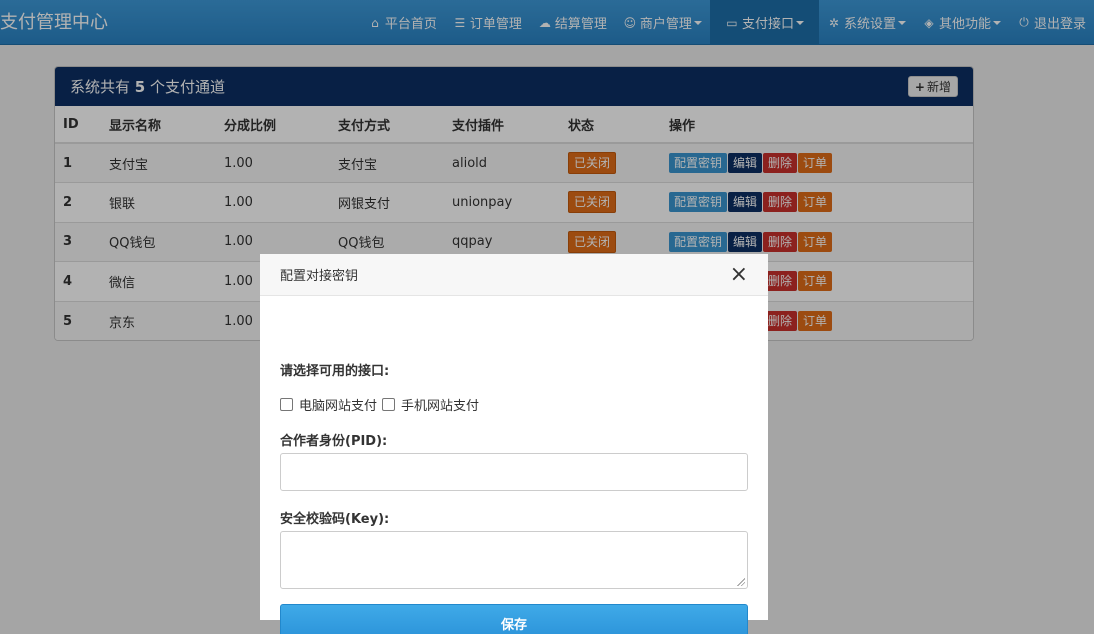 The image size is (1094, 634). What do you see at coordinates (514, 619) in the screenshot?
I see `save-button: 保存` at bounding box center [514, 619].